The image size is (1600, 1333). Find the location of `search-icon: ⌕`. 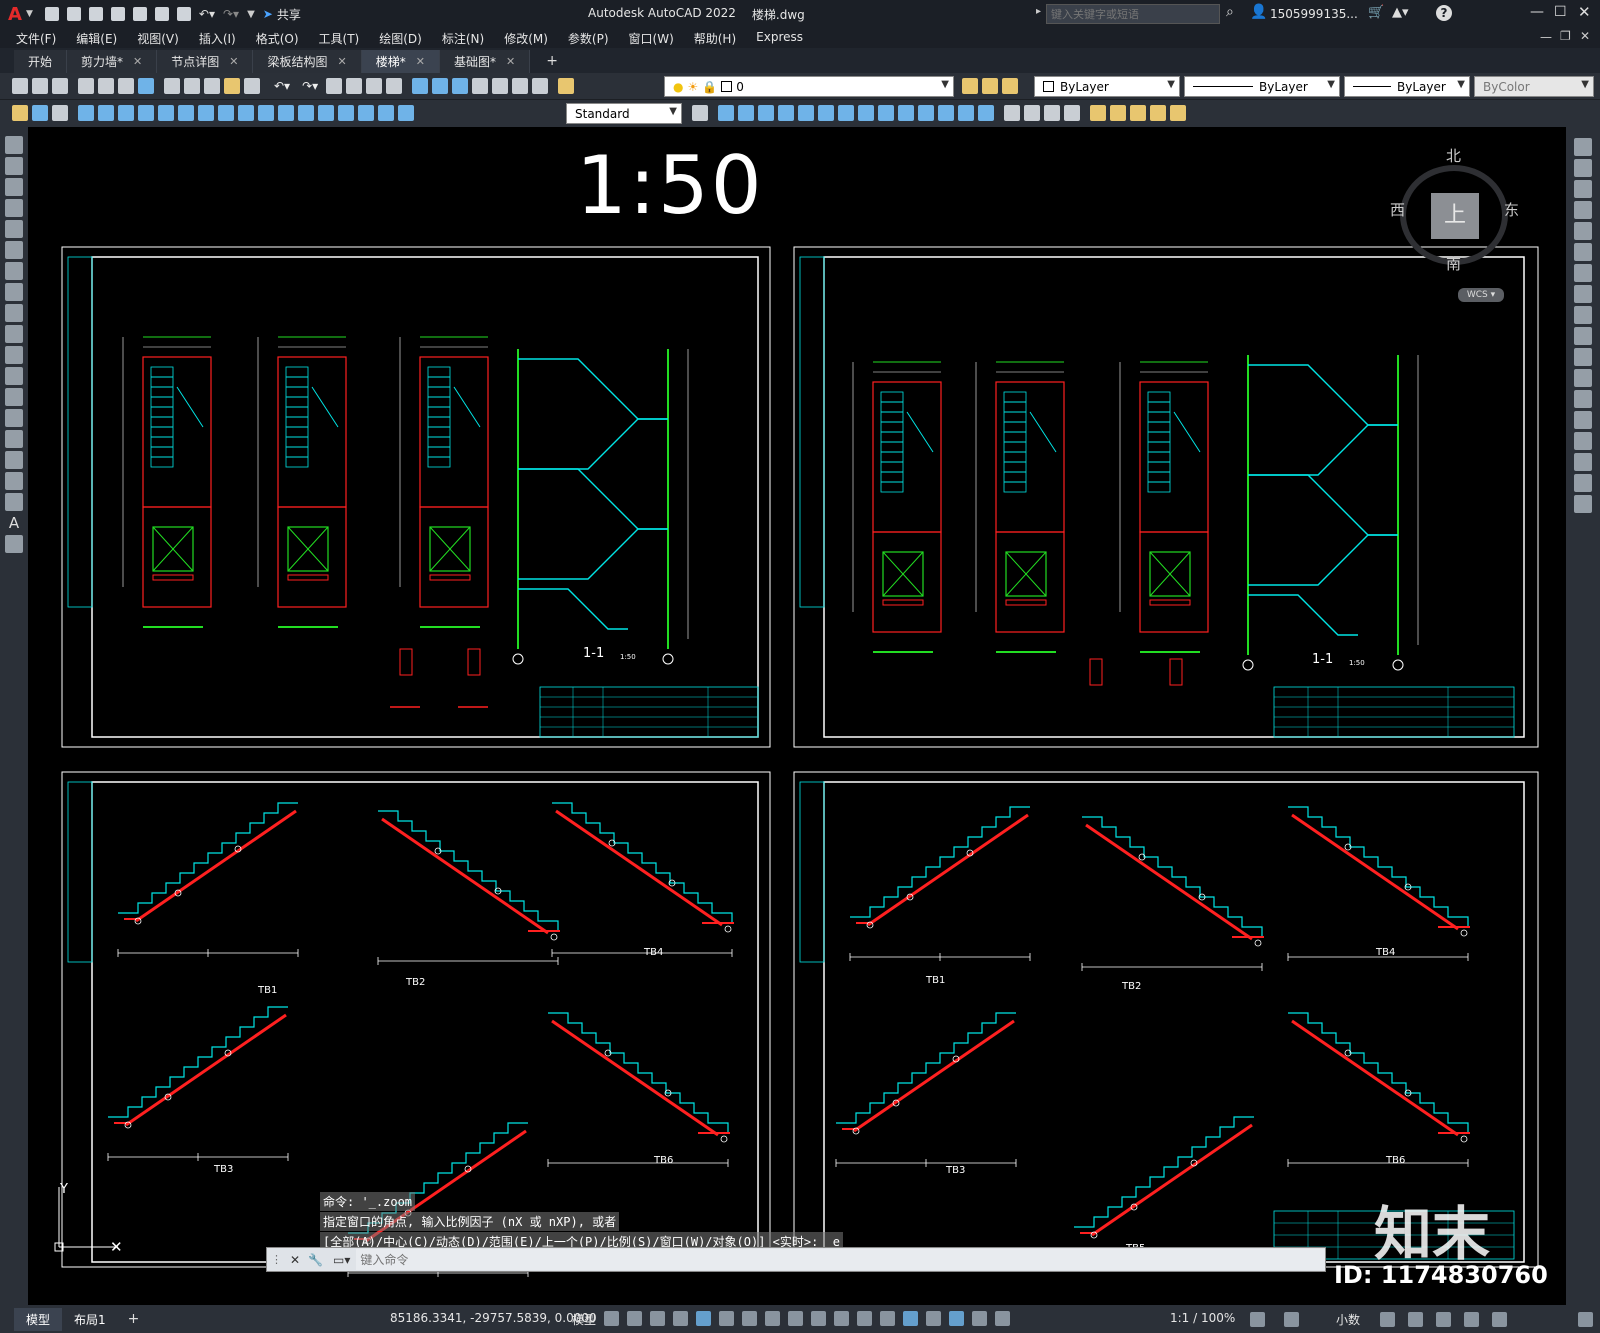

search-icon: ⌕ is located at coordinates (1230, 12).